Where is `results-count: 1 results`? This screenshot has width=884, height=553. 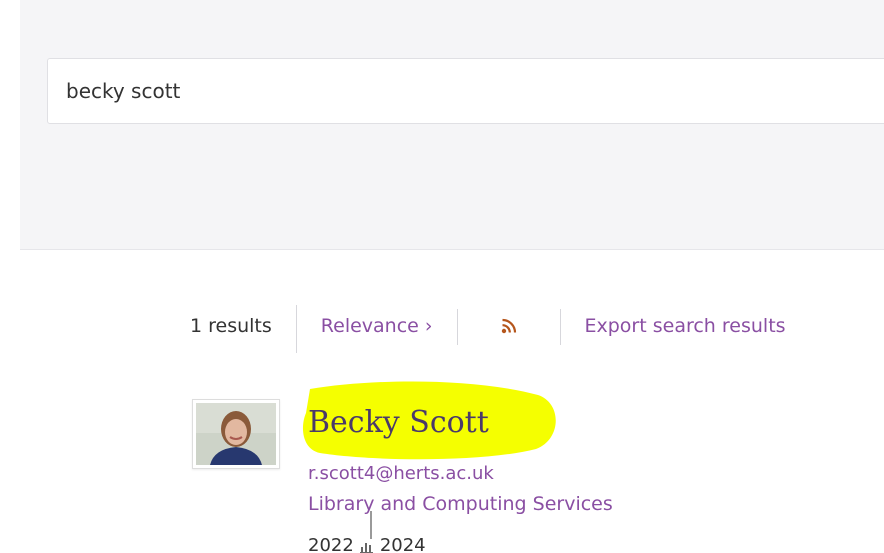 results-count: 1 results is located at coordinates (231, 326).